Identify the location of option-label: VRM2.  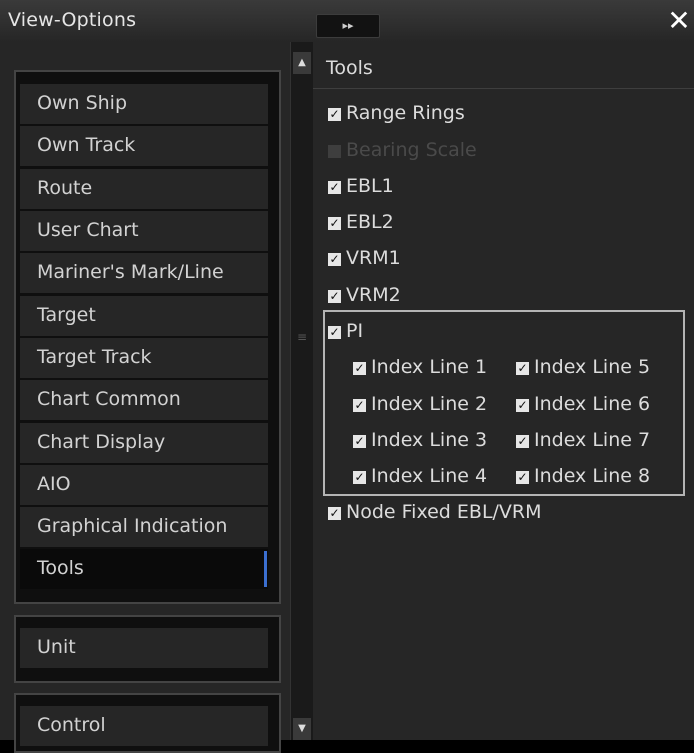
(373, 295).